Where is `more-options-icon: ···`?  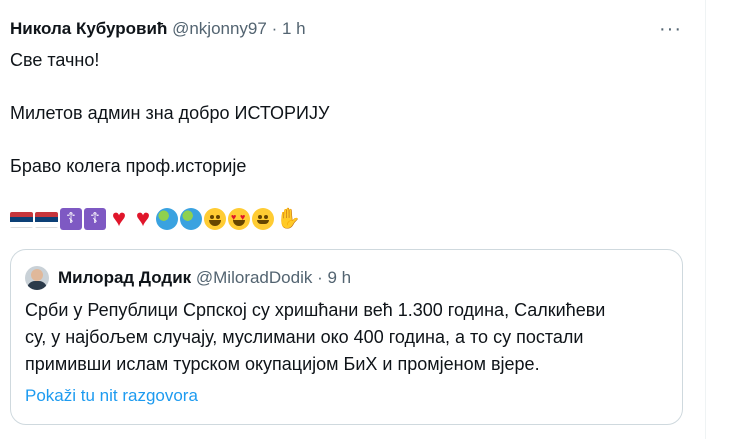 more-options-icon: ··· is located at coordinates (670, 29).